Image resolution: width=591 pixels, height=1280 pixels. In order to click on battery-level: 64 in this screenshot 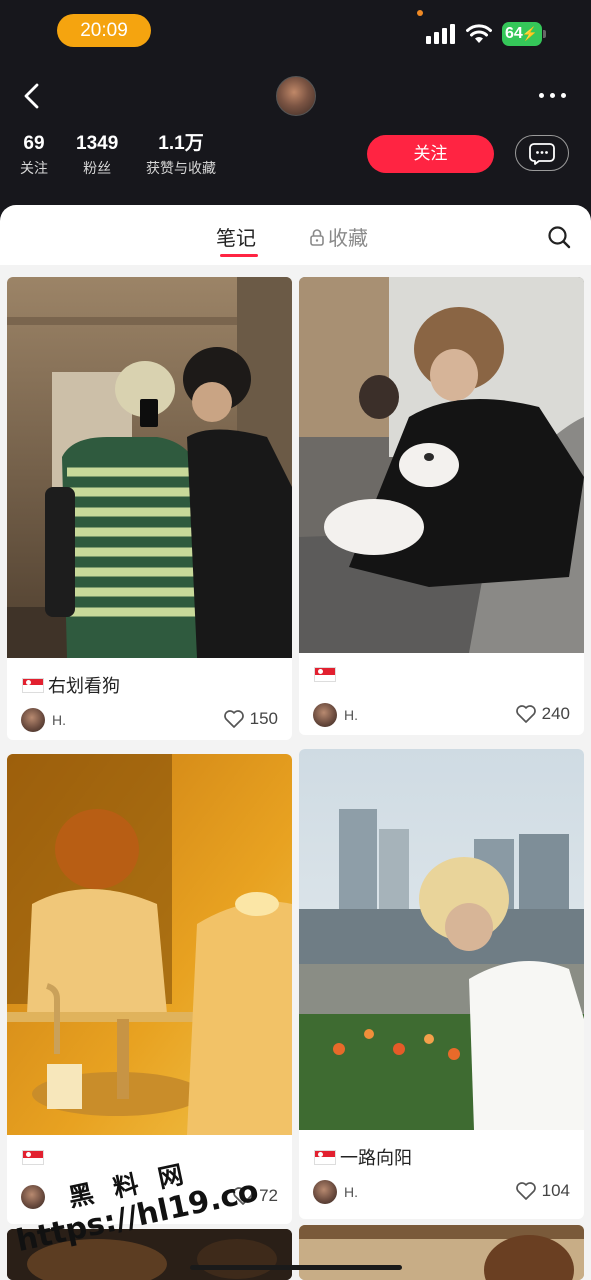, I will do `click(514, 33)`.